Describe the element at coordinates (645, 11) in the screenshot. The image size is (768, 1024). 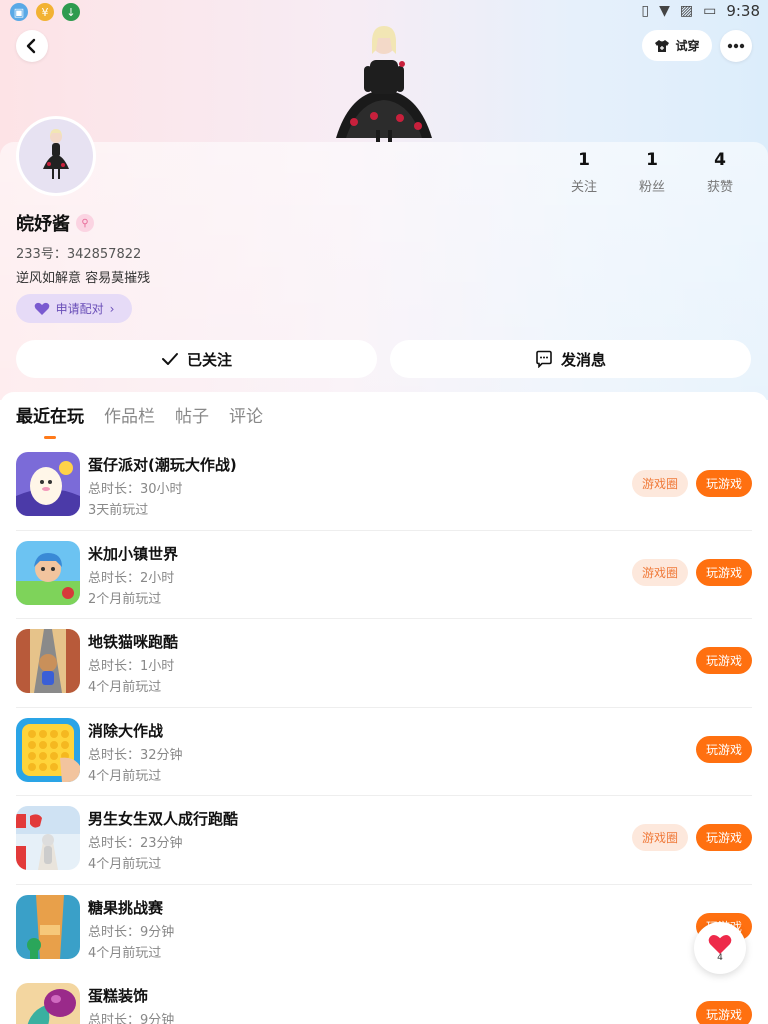
I see `vibrate-icon: ▯` at that location.